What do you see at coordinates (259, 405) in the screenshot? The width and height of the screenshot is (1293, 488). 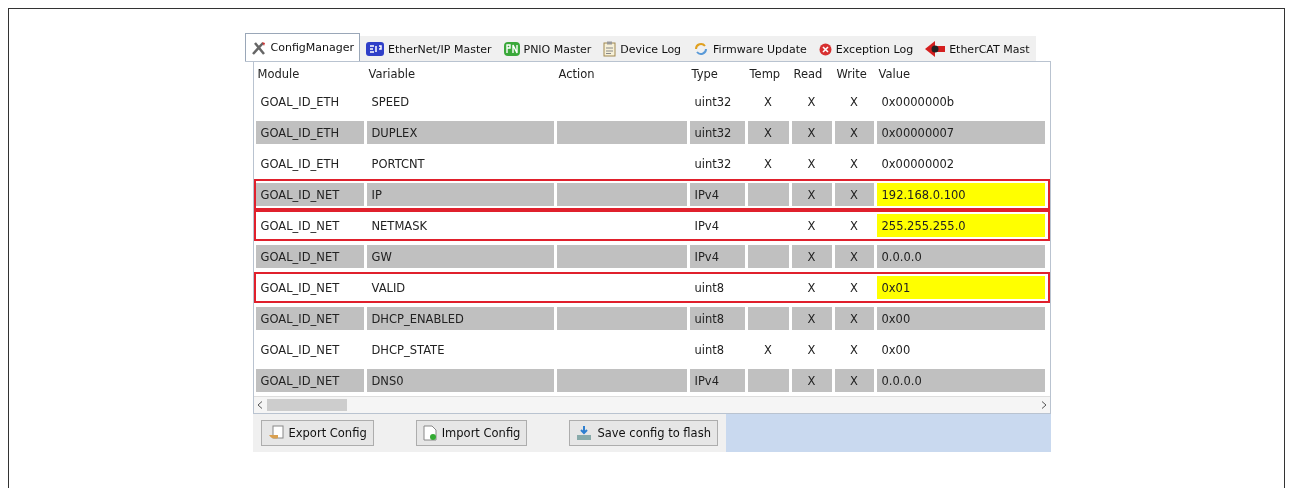 I see `scroll-left-icon` at bounding box center [259, 405].